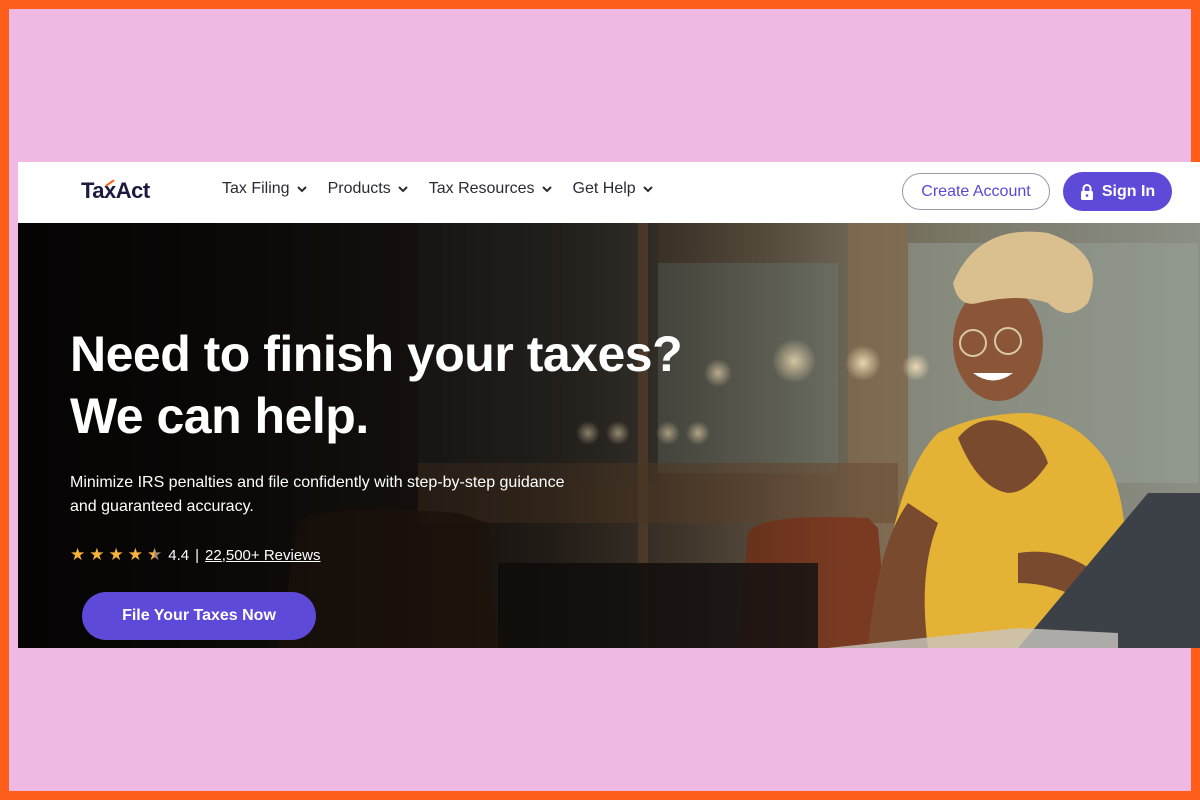  I want to click on rating-value: 4.4, so click(179, 555).